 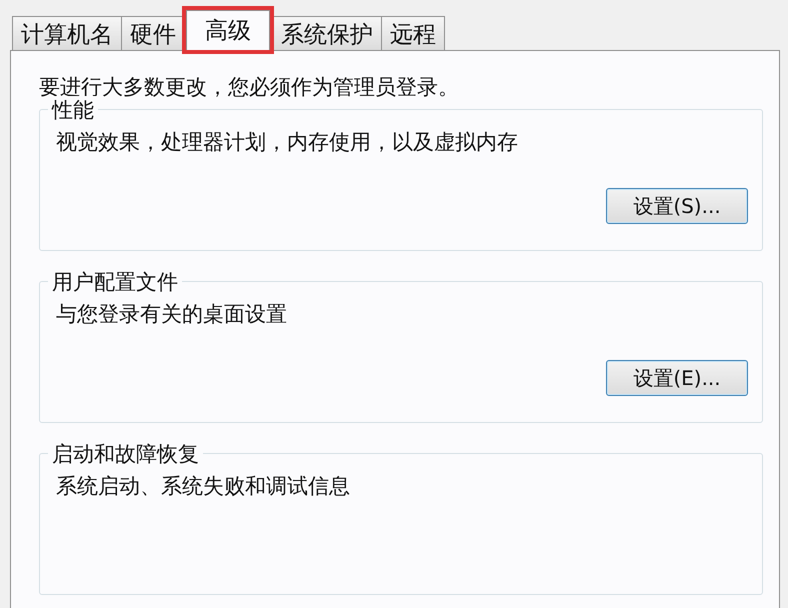 I want to click on tab: 远程, so click(x=413, y=33).